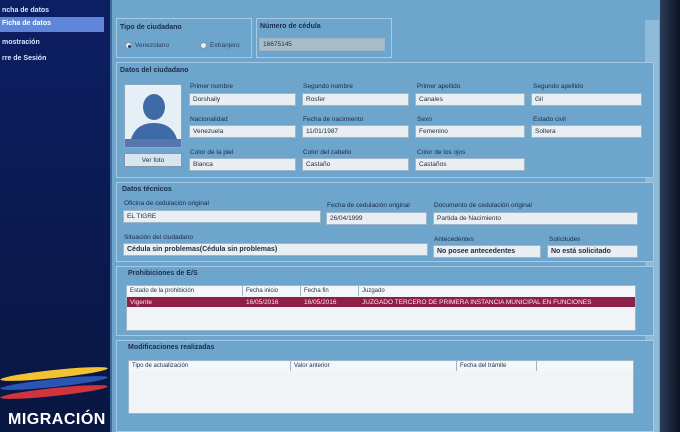 This screenshot has width=680, height=432. What do you see at coordinates (242, 164) in the screenshot?
I see `color-piel-field: Blanca` at bounding box center [242, 164].